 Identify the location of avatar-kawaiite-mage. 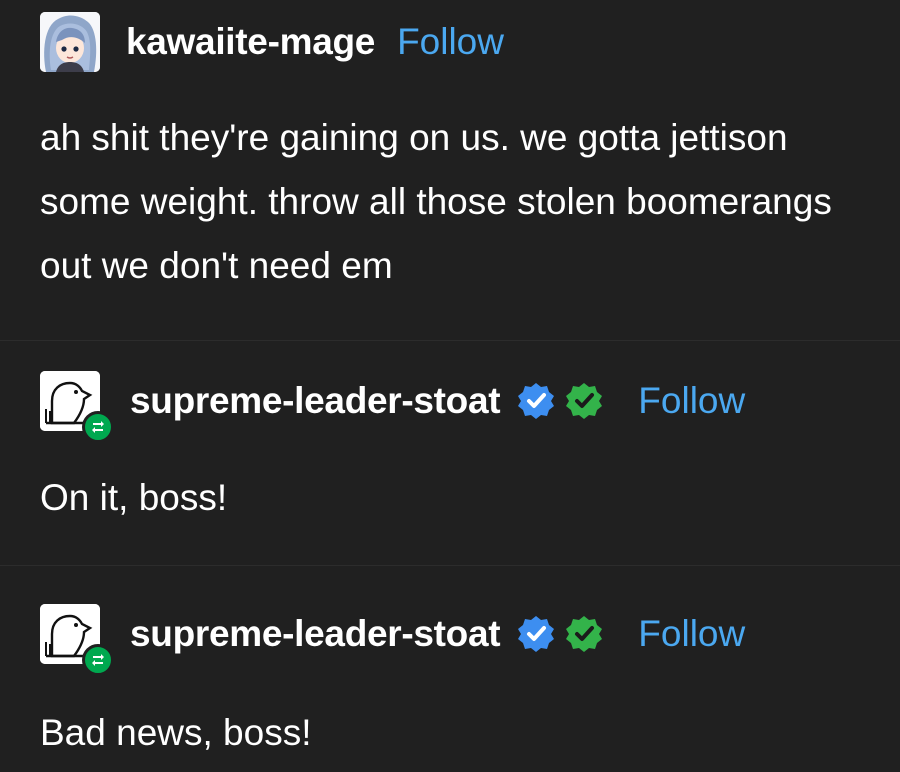
(70, 42).